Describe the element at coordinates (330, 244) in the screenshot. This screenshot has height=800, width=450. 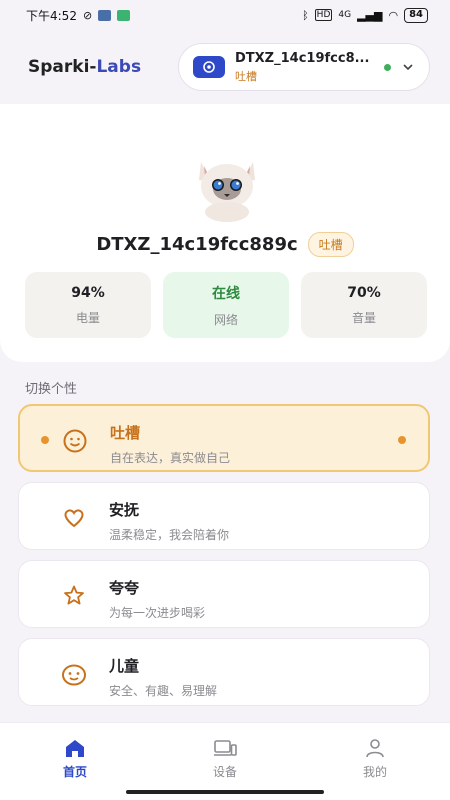
I see `mode-badge: 吐槽` at that location.